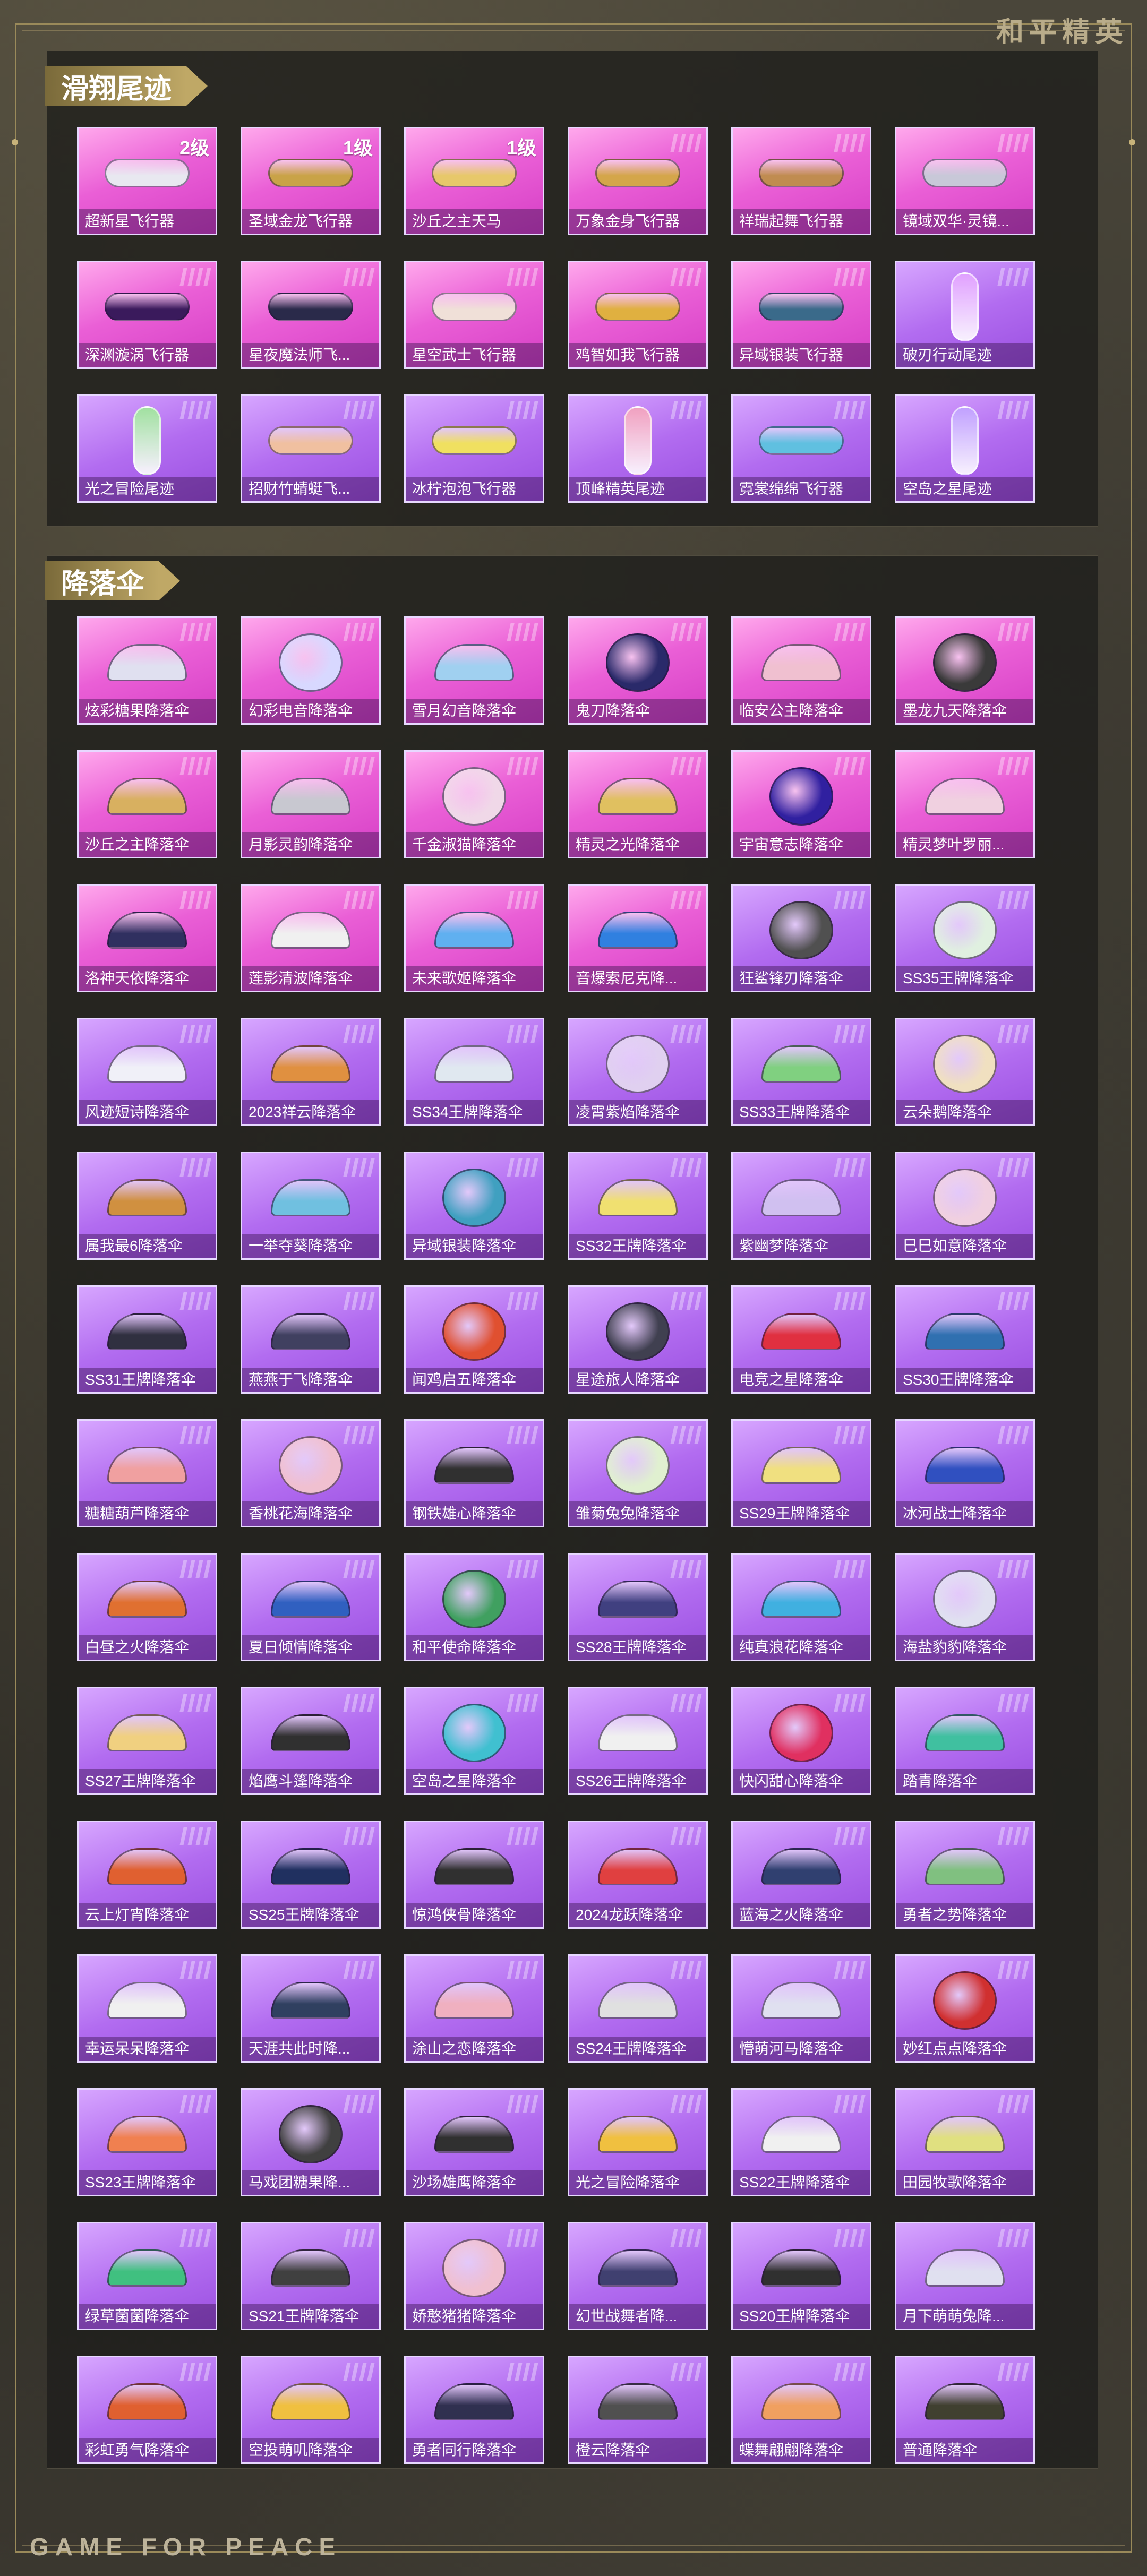 Image resolution: width=1147 pixels, height=2576 pixels. Describe the element at coordinates (311, 1340) in the screenshot. I see `parachute-item-card: 燕燕于飞降落伞` at that location.